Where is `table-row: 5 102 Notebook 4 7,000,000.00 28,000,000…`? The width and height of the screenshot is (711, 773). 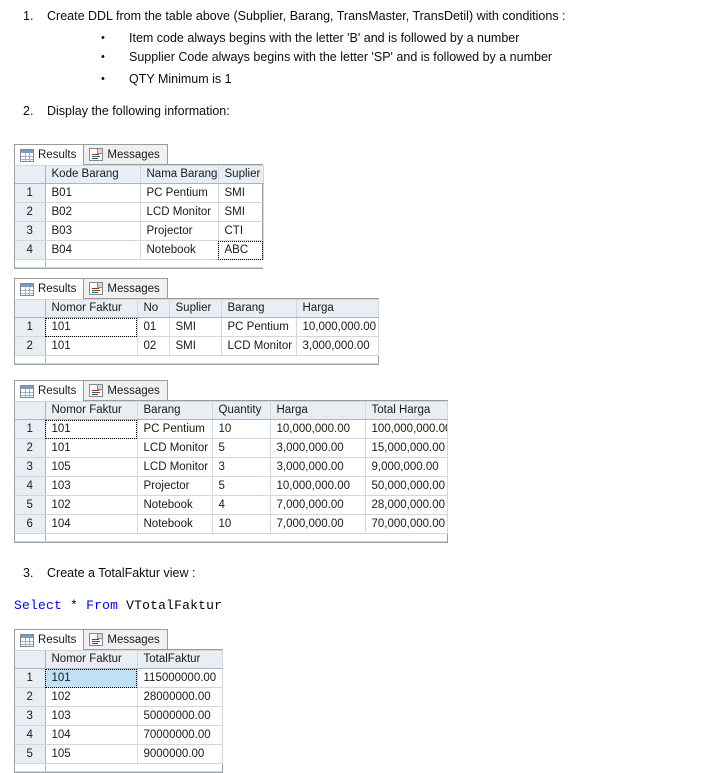 table-row: 5 102 Notebook 4 7,000,000.00 28,000,000… is located at coordinates (231, 505).